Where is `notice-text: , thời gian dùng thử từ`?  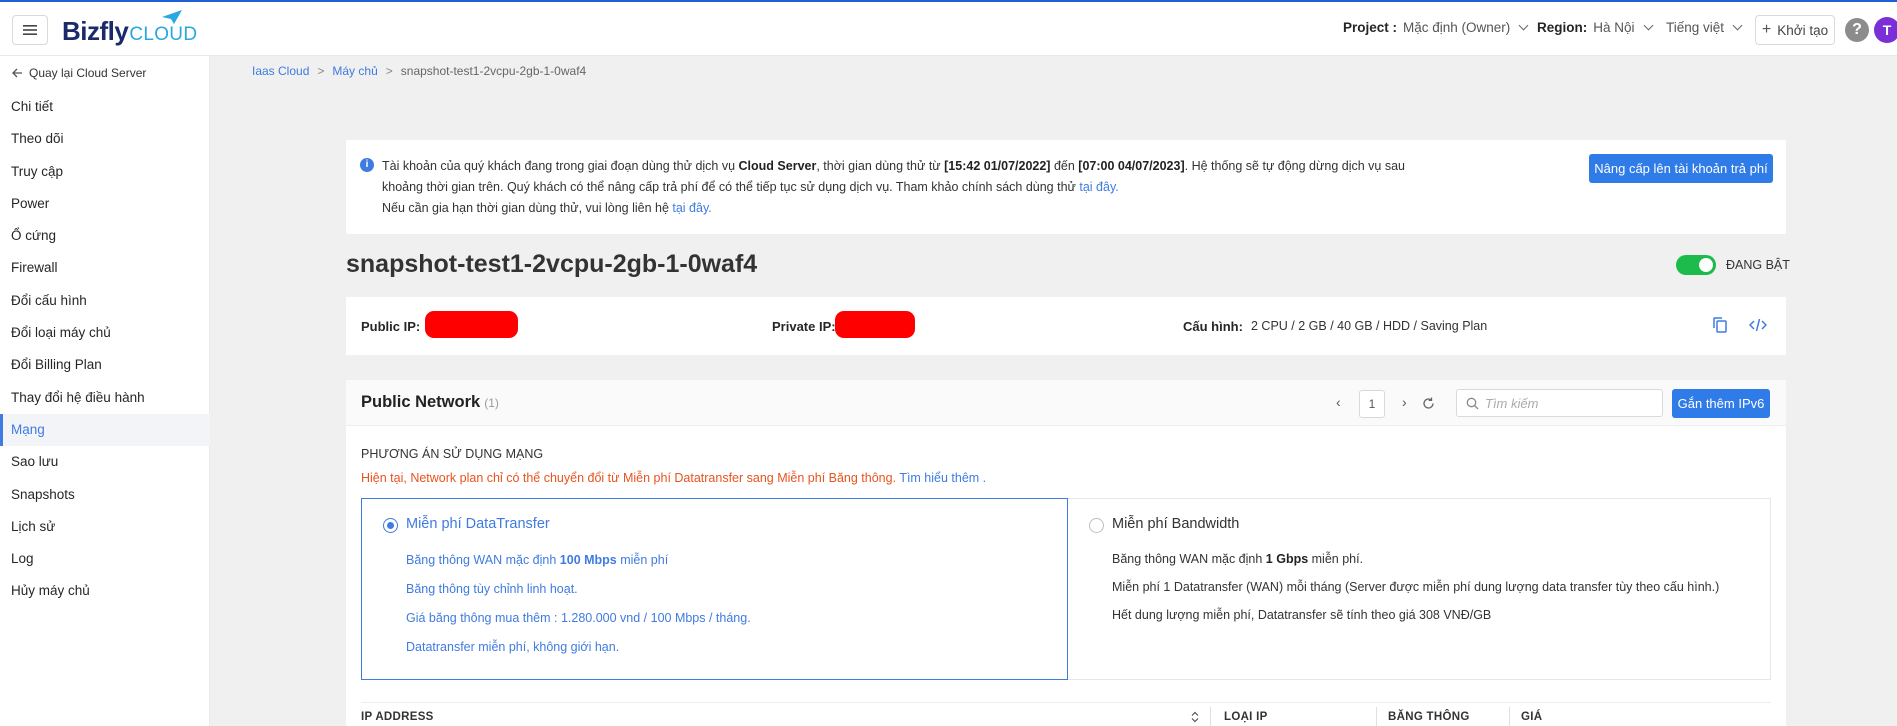 notice-text: , thời gian dùng thử từ is located at coordinates (880, 166).